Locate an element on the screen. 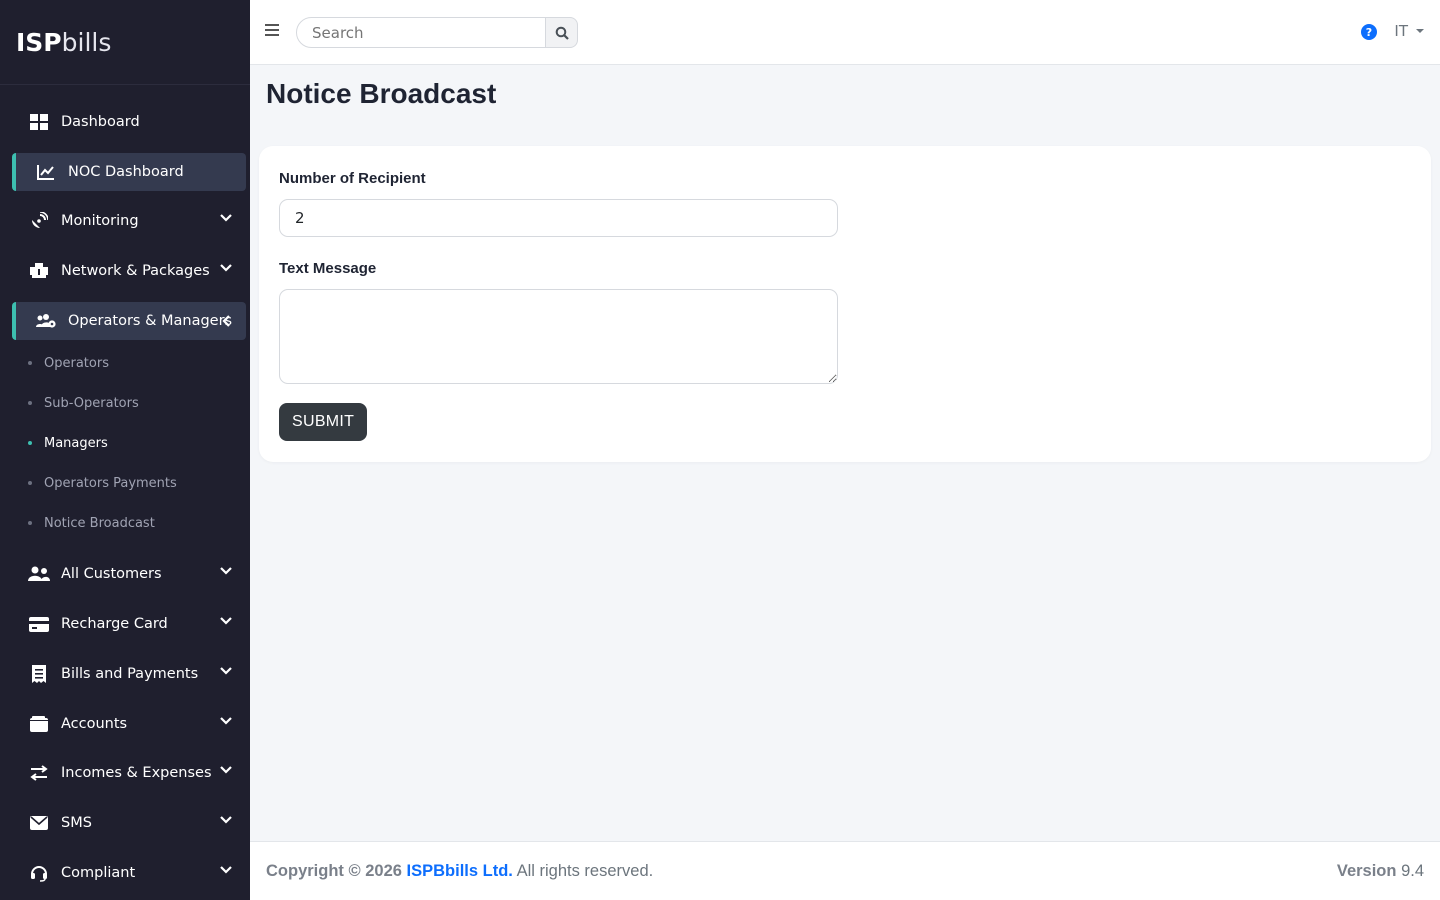 The height and width of the screenshot is (900, 1440). sidebar-item-network-packages: Network & Packages is located at coordinates (129, 271).